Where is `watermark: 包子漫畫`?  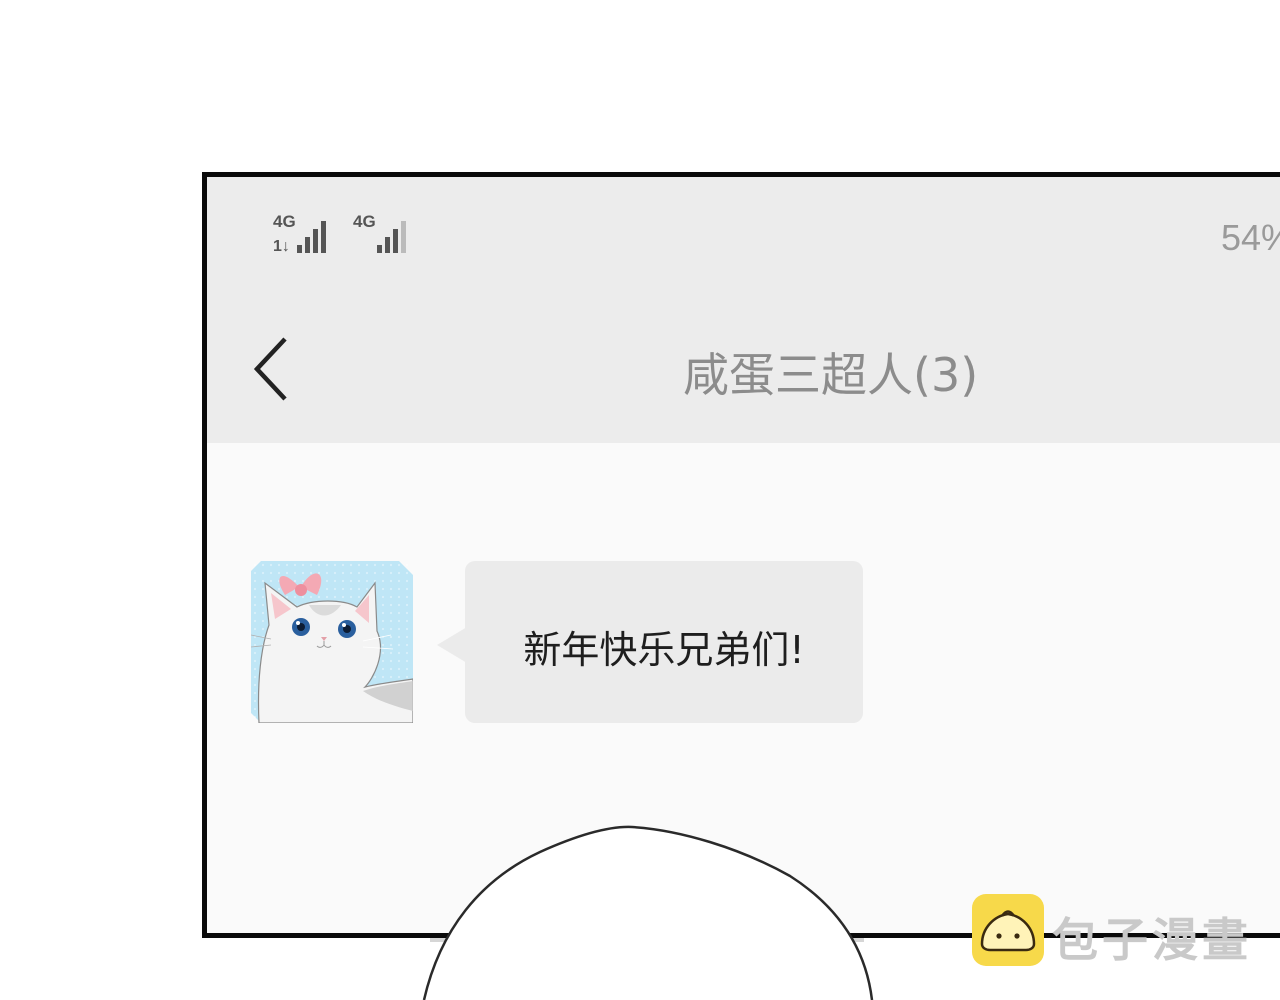 watermark: 包子漫畫 is located at coordinates (1122, 931).